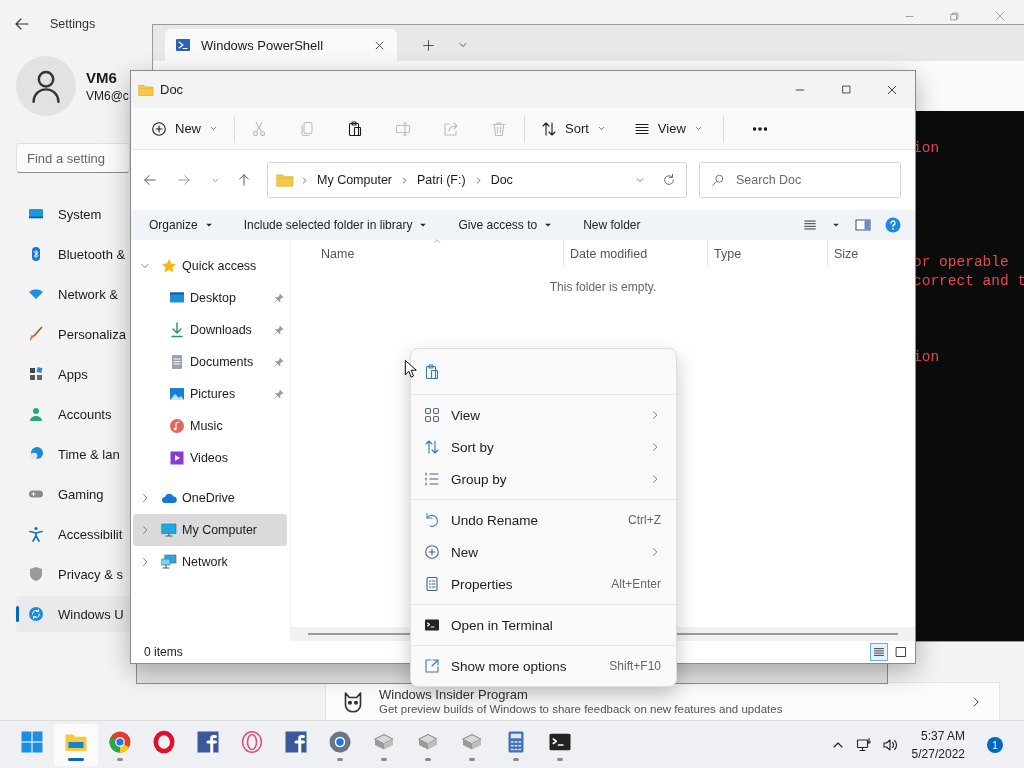 This screenshot has width=1024, height=768. What do you see at coordinates (800, 180) in the screenshot?
I see `search-field: Search Doc` at bounding box center [800, 180].